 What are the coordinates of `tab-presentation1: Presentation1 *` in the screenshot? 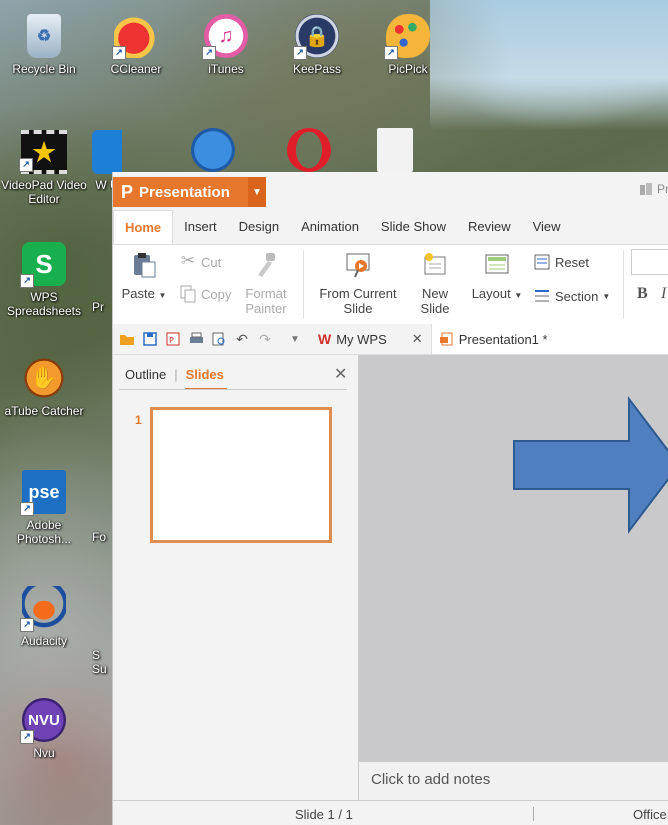 It's located at (549, 339).